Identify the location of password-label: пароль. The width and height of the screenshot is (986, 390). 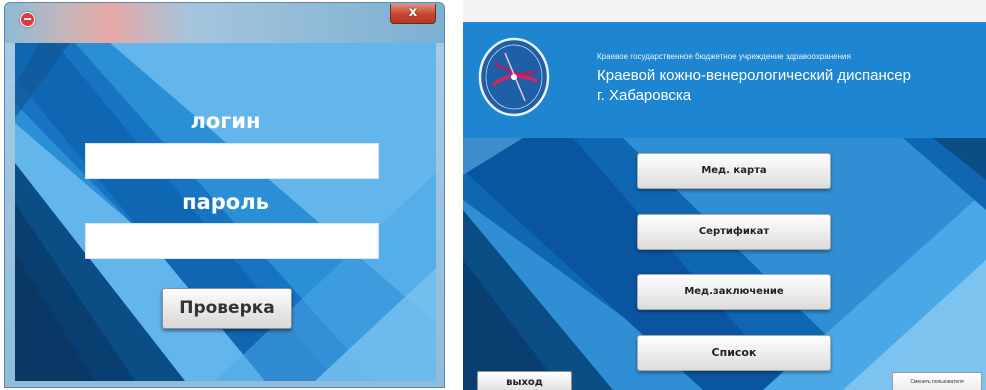
(225, 202).